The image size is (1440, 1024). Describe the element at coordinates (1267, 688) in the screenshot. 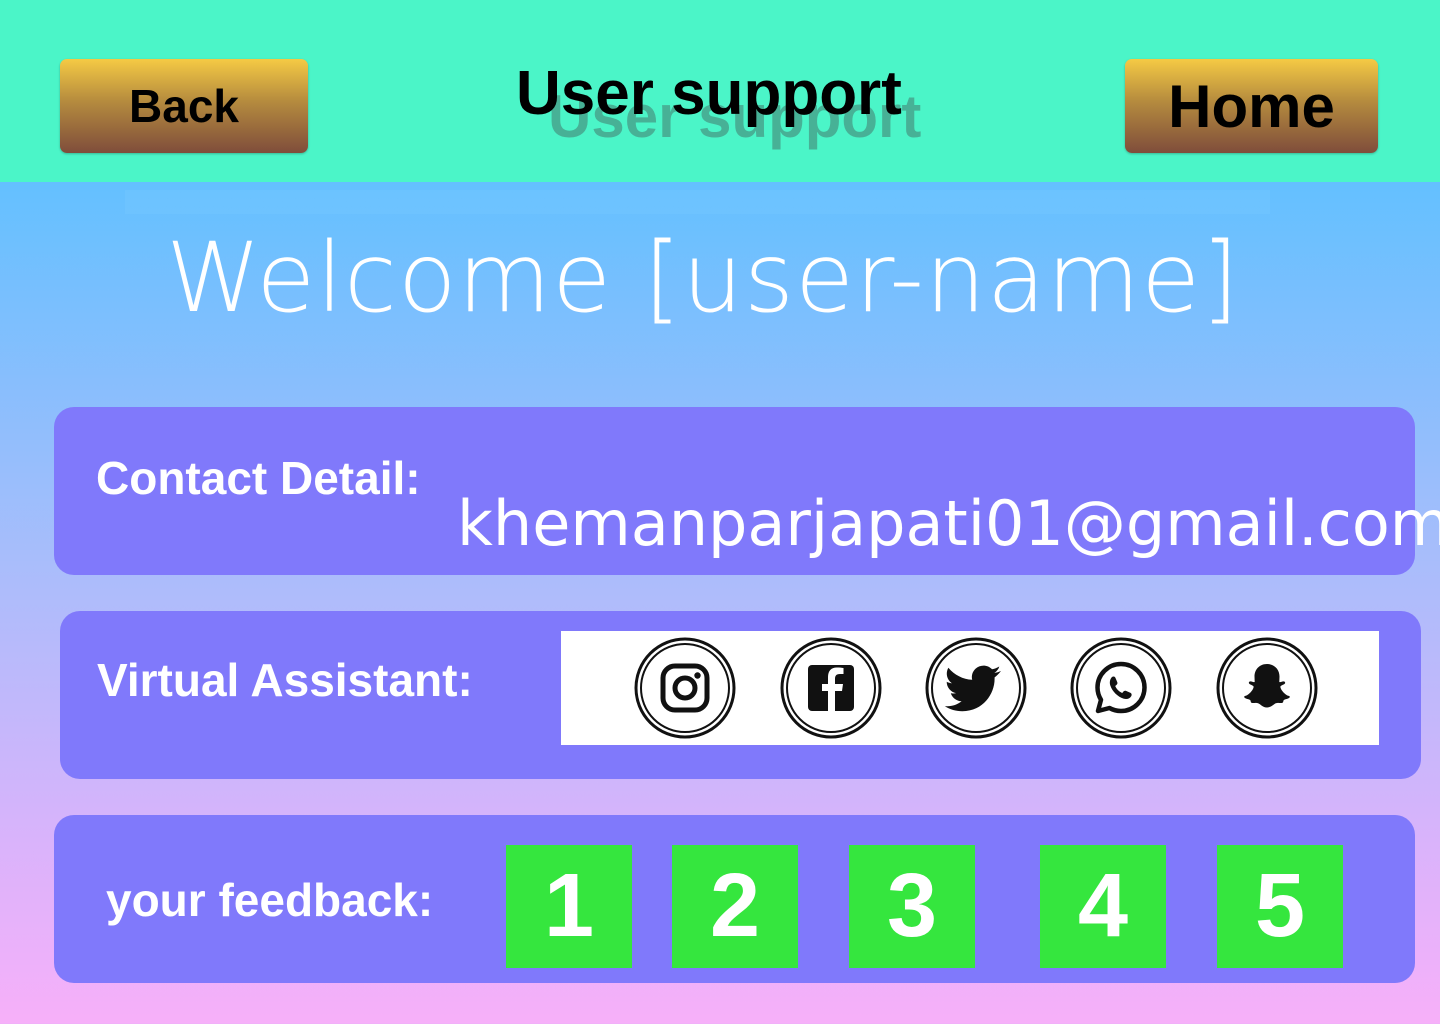

I see `snapchat-icon` at that location.